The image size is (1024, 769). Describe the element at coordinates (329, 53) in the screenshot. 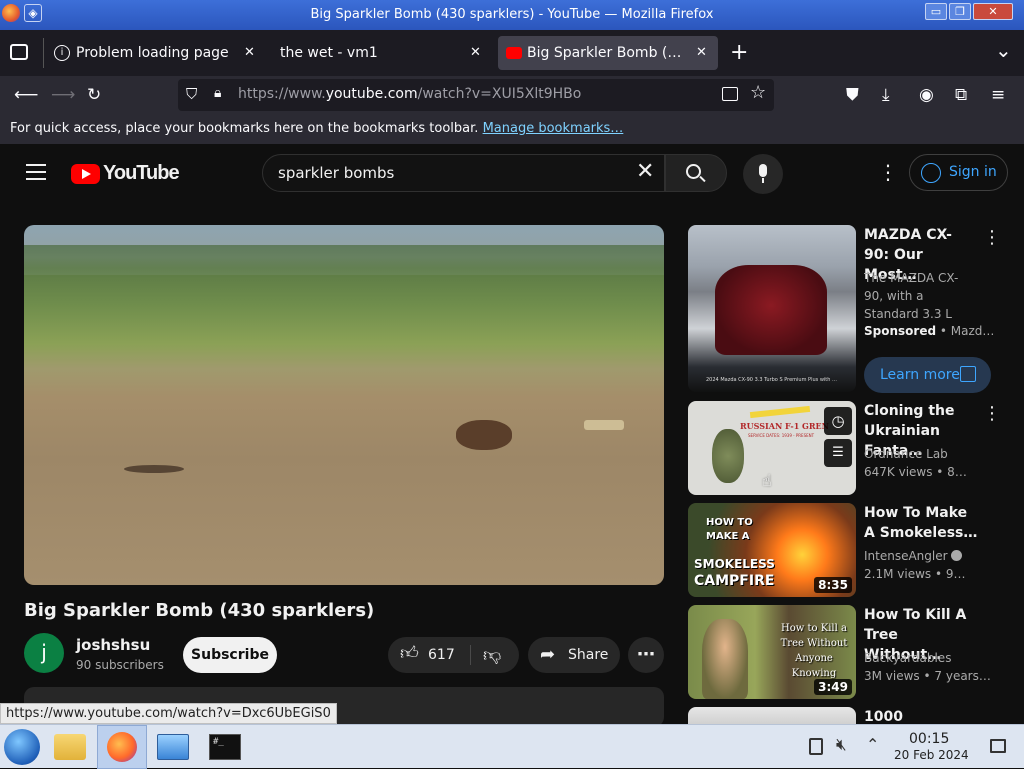

I see `tab-label: the wet - vm1` at that location.